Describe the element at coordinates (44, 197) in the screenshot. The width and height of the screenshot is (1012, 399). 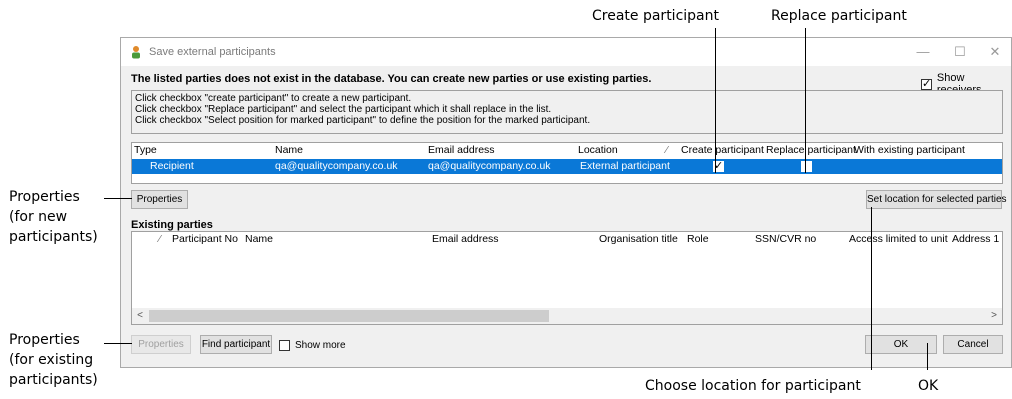
I see `callout-properties-new-line1: Properties` at that location.